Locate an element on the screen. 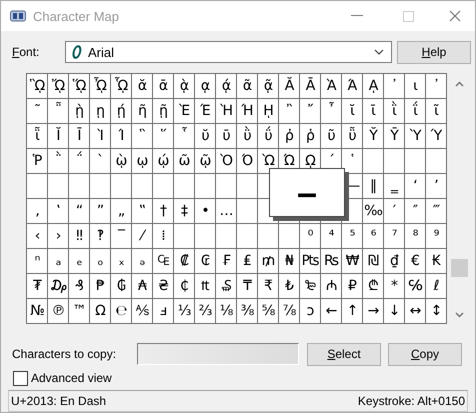  character-cell: ῖ is located at coordinates (436, 111).